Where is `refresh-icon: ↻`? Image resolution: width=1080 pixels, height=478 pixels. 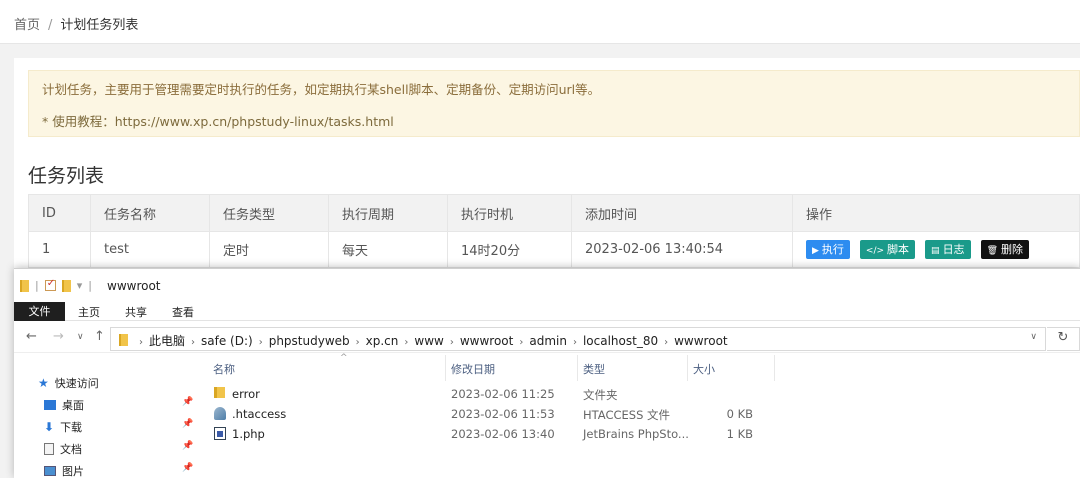
refresh-icon: ↻ is located at coordinates (1063, 337).